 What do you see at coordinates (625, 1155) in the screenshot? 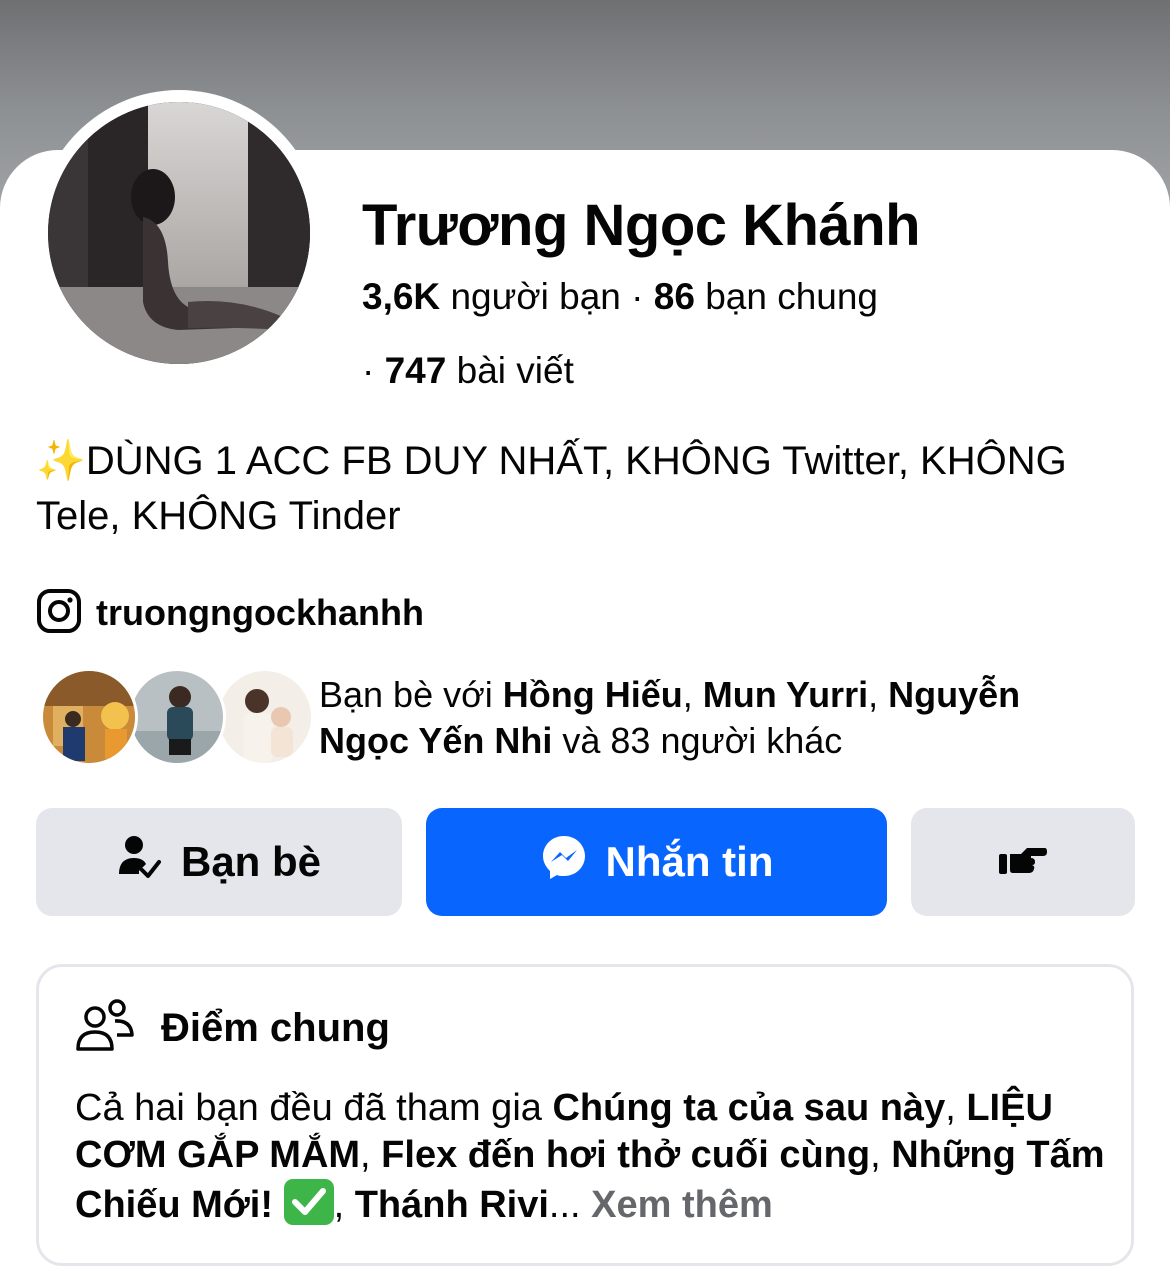
I see `group-name: Flex đến hơi thở cuối cùng` at bounding box center [625, 1155].